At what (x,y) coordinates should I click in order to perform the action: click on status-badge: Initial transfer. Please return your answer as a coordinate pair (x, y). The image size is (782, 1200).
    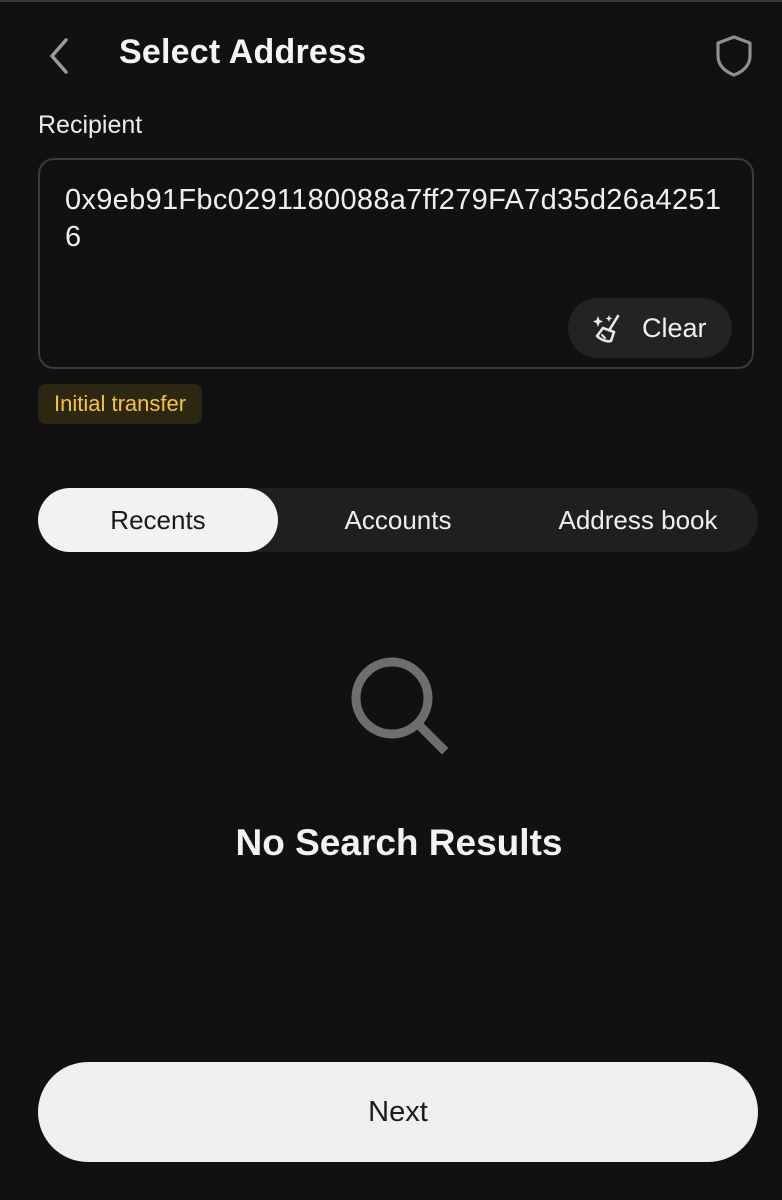
    Looking at the image, I should click on (120, 404).